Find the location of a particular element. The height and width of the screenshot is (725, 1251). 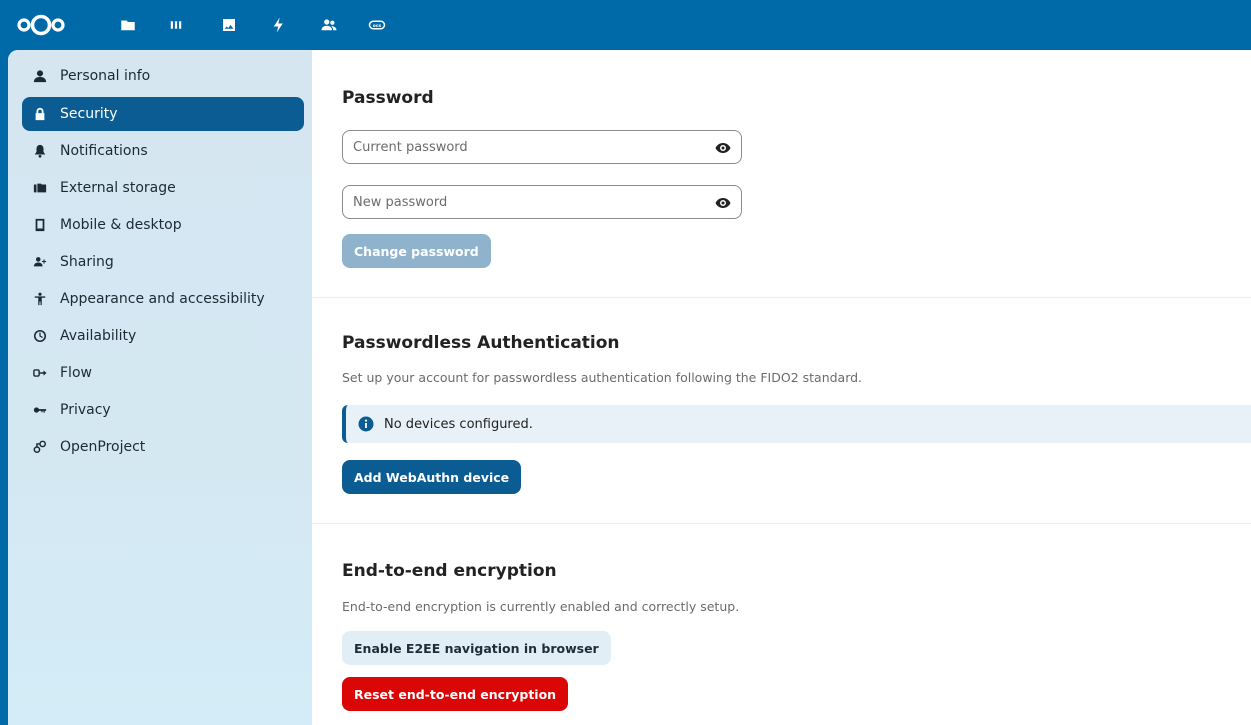

sidebar-item-label: Security is located at coordinates (89, 114).